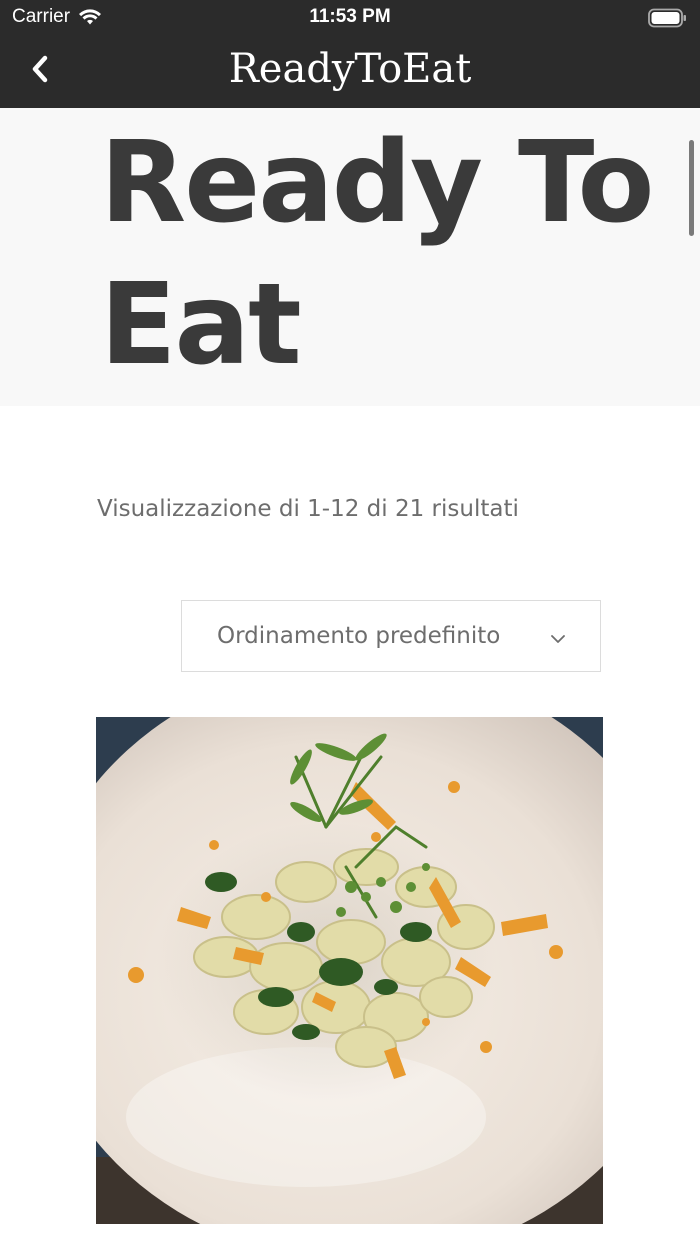 This screenshot has width=700, height=1244. What do you see at coordinates (691, 188) in the screenshot?
I see `scroll-indicator` at bounding box center [691, 188].